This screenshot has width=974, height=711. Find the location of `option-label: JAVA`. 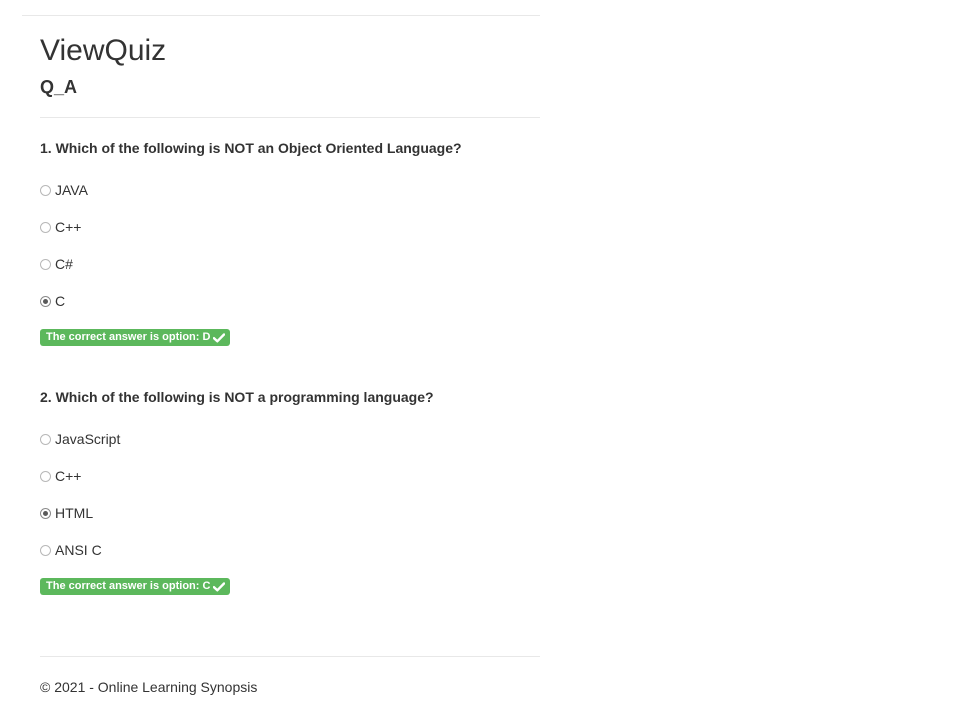

option-label: JAVA is located at coordinates (71, 190).